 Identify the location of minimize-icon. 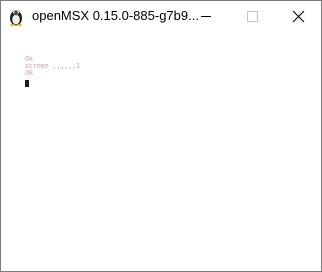
(206, 16).